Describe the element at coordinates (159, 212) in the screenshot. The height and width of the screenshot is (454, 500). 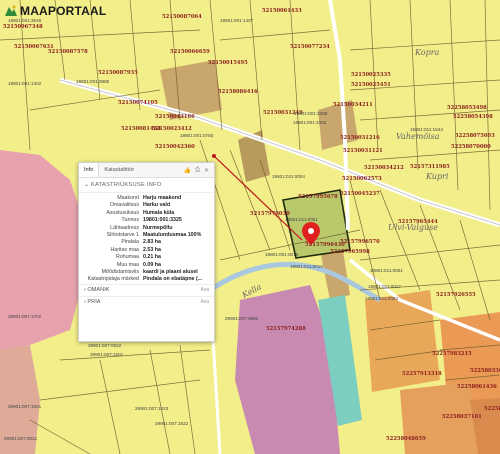
I see `info-value: Humala küla` at that location.